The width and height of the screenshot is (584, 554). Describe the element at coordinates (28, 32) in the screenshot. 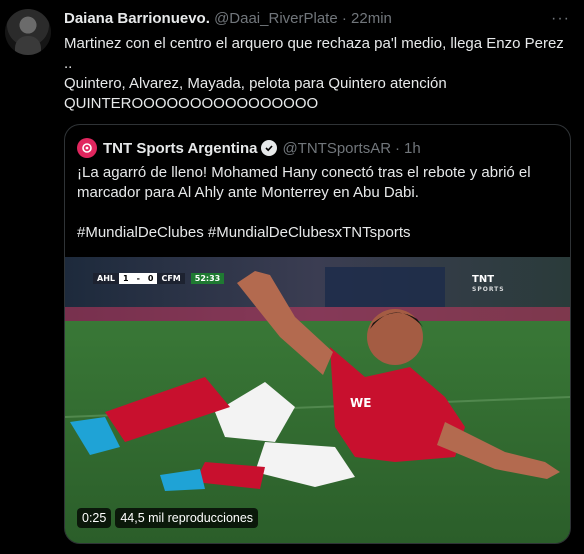

I see `author-avatar` at that location.